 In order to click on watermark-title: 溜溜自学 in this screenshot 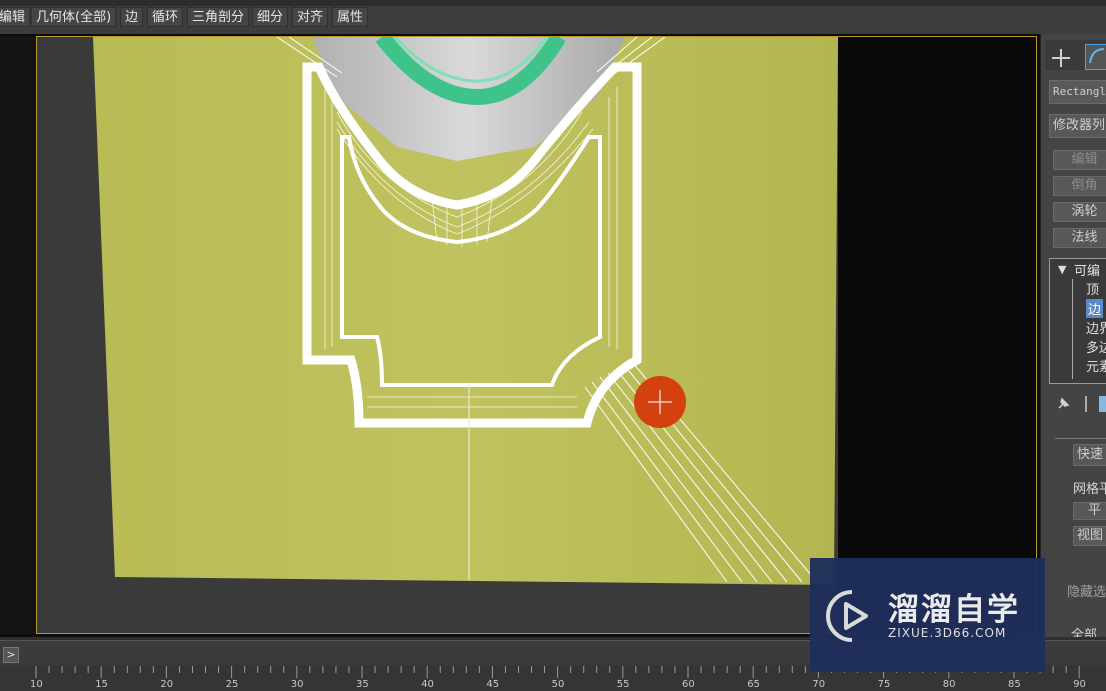, I will do `click(954, 610)`.